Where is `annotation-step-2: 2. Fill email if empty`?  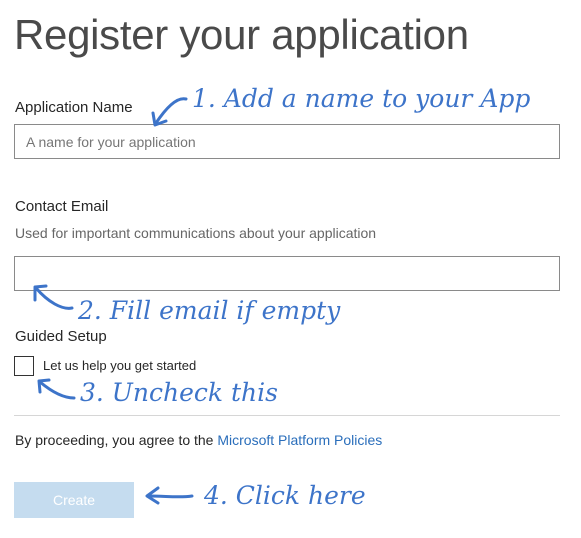 annotation-step-2: 2. Fill email if empty is located at coordinates (209, 310).